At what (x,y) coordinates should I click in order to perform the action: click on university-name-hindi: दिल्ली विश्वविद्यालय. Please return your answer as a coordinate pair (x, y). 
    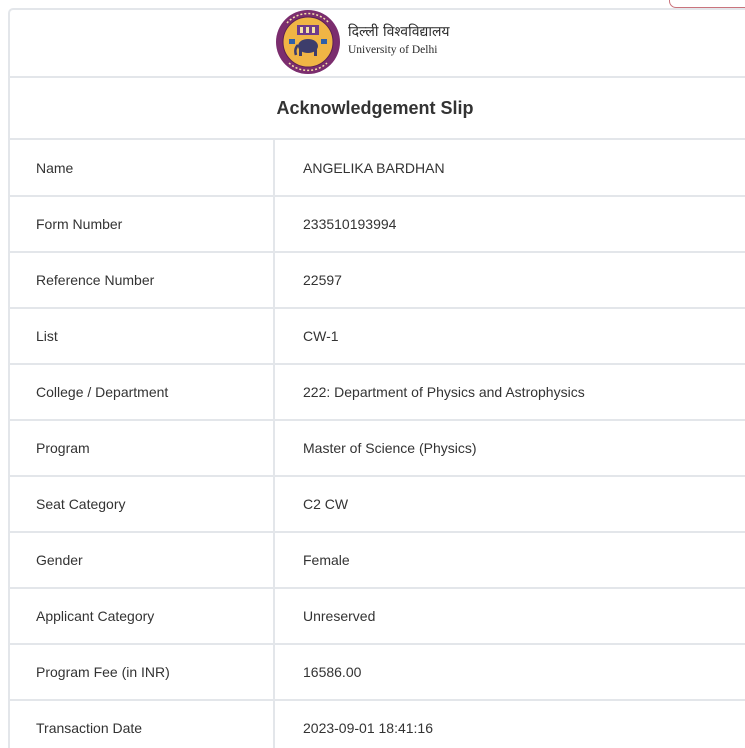
    Looking at the image, I should click on (399, 32).